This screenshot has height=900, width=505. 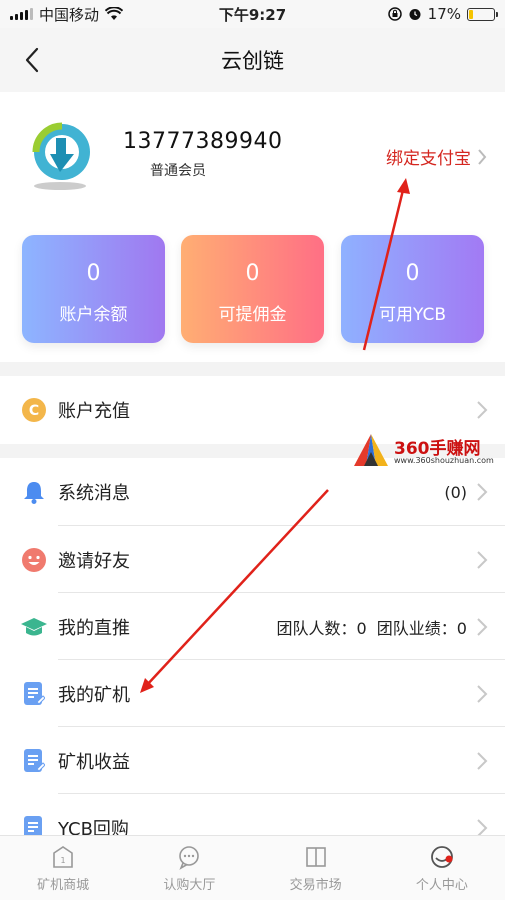 I want to click on commission-card: 0 可提佣金, so click(x=252, y=289).